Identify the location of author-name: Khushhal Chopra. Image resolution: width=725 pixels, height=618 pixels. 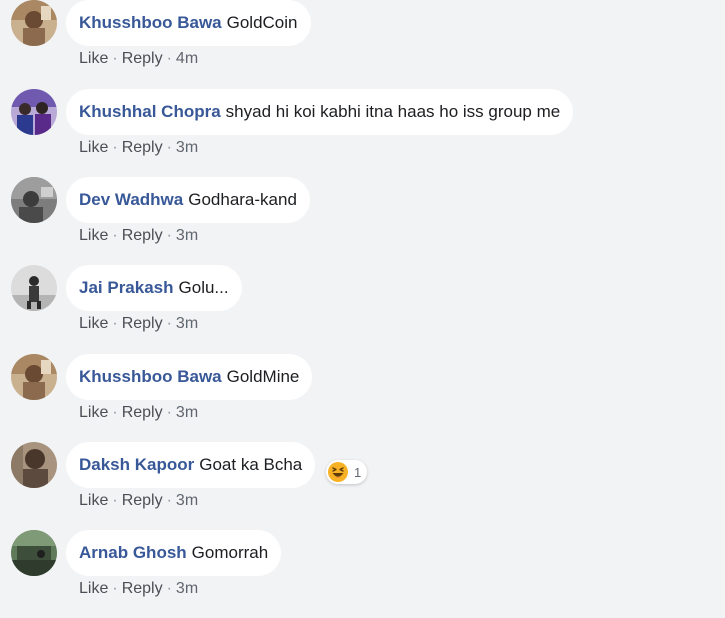
(150, 112).